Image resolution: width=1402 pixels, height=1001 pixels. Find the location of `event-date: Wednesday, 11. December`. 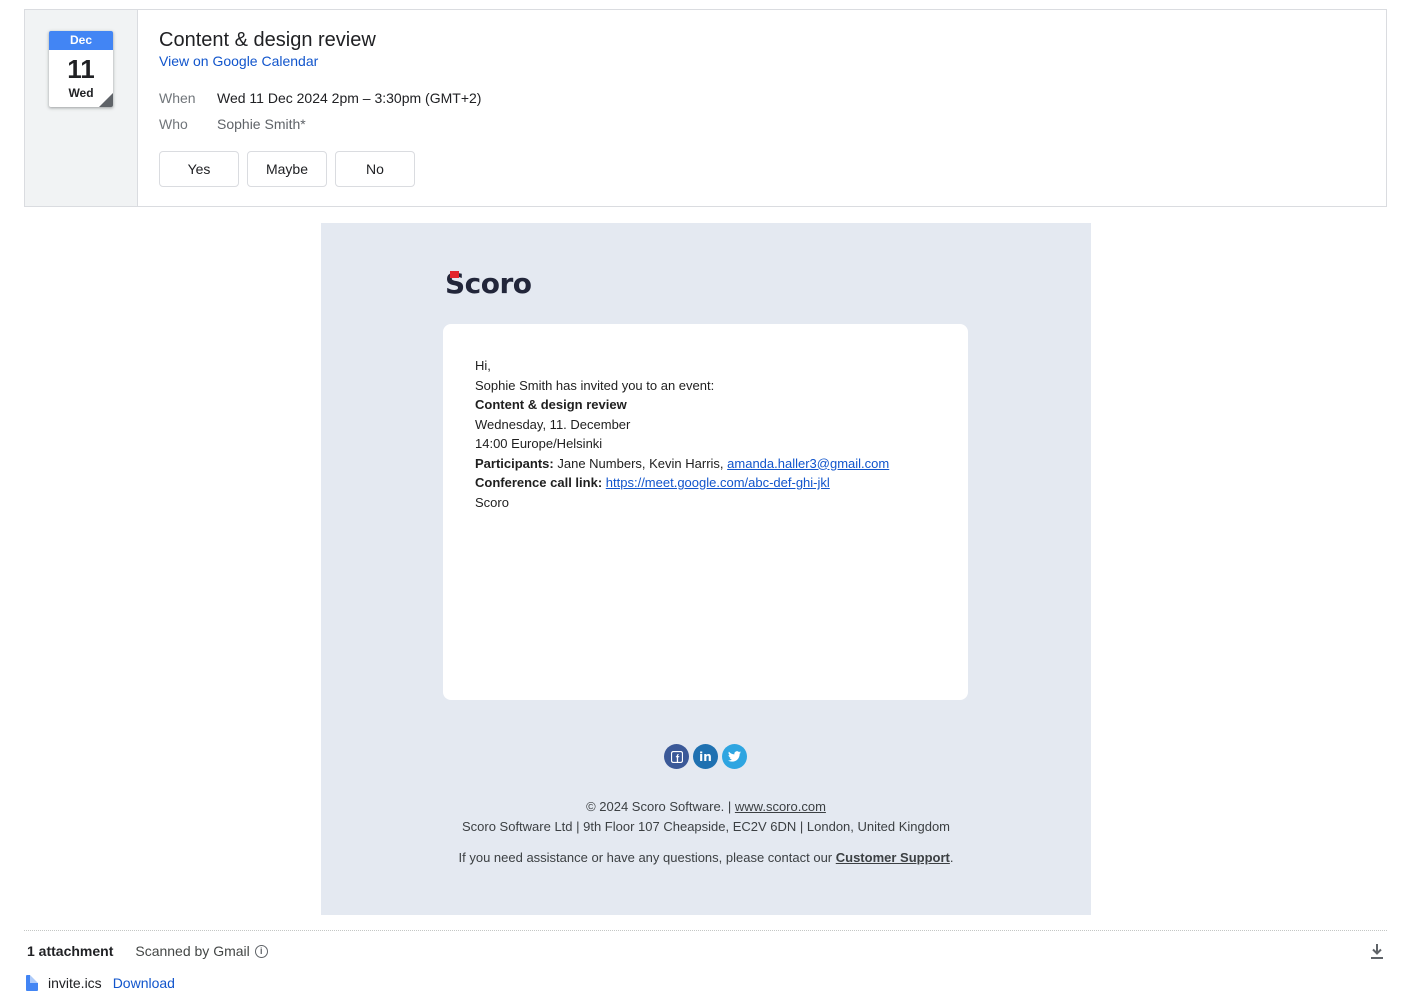

event-date: Wednesday, 11. December is located at coordinates (553, 424).